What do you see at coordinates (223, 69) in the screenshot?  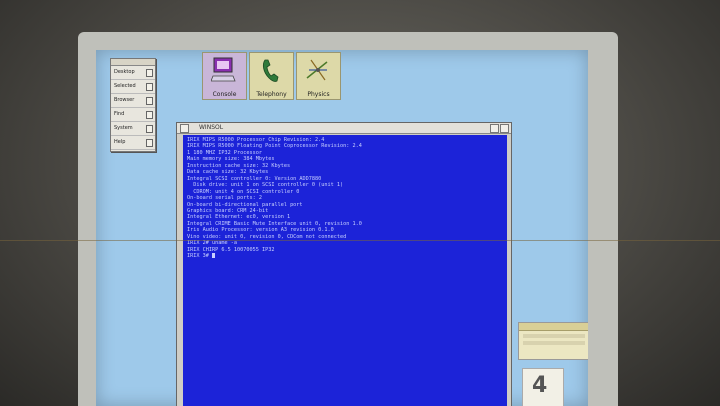 I see `console-monitor-icon` at bounding box center [223, 69].